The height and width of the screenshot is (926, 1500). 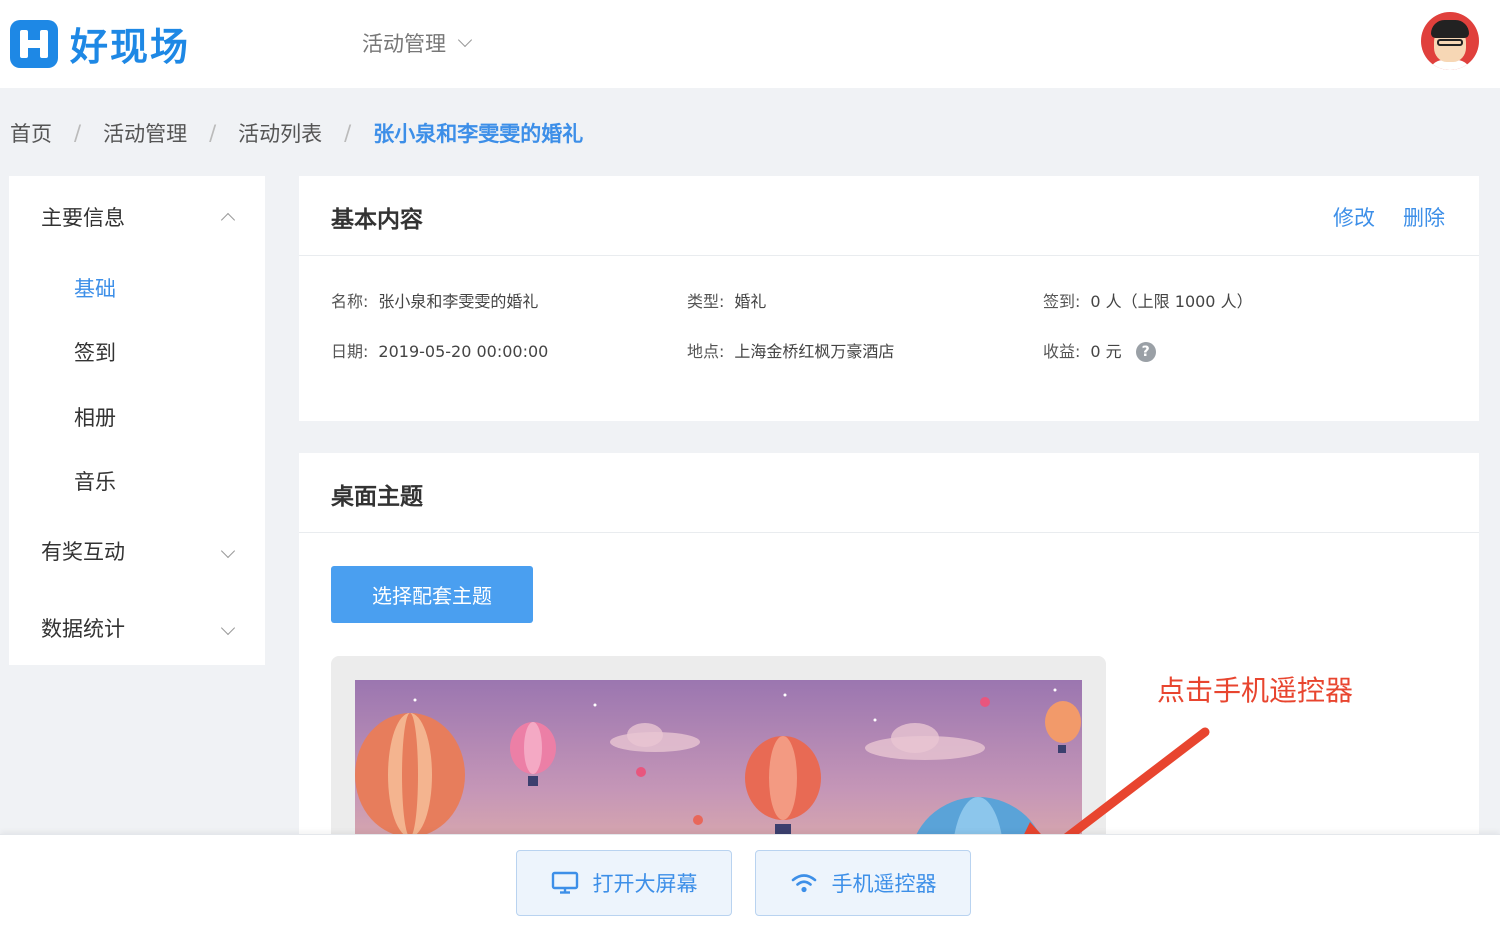 What do you see at coordinates (1389, 217) in the screenshot?
I see `card-actions: 修改 删除` at bounding box center [1389, 217].